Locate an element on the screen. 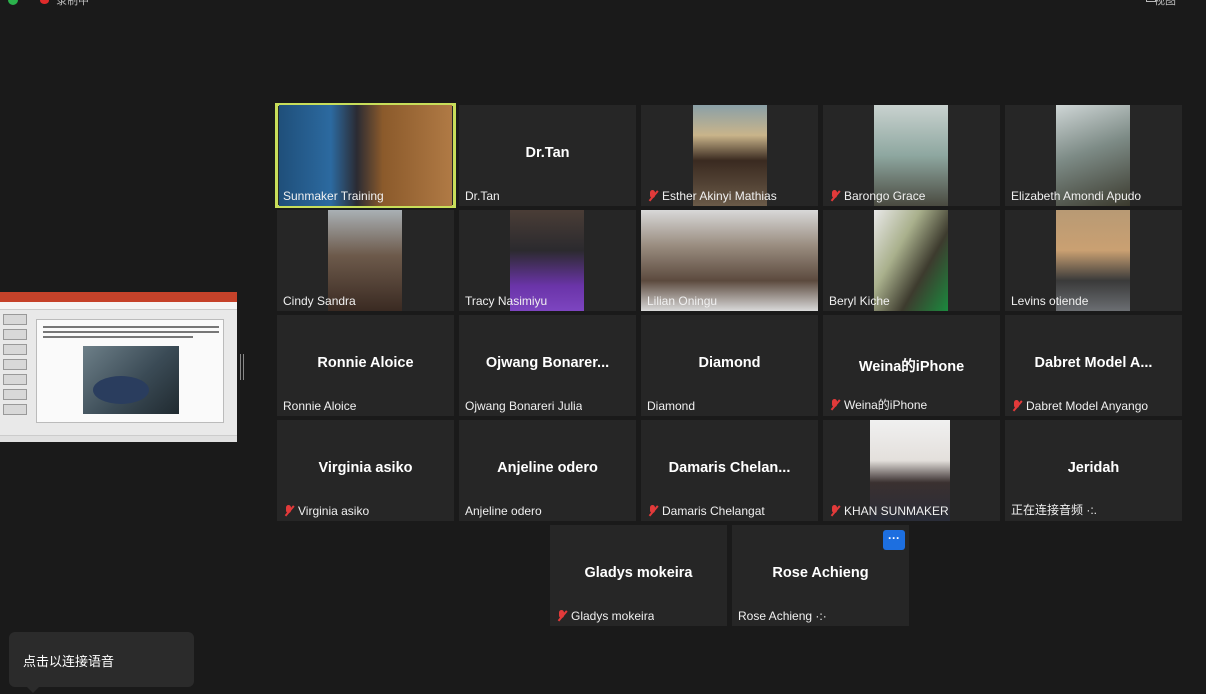 This screenshot has height=694, width=1206. participant-name-text: Damaris Chelangat is located at coordinates (713, 511).